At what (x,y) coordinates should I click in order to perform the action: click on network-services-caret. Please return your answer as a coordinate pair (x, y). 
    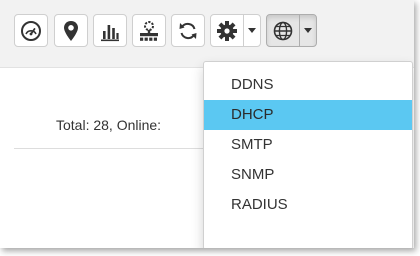
    Looking at the image, I should click on (308, 30).